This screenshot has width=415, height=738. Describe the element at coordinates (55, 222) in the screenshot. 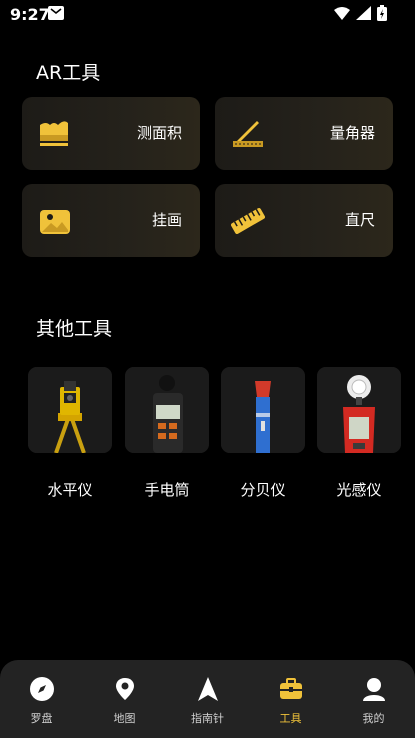

I see `picture-icon` at that location.